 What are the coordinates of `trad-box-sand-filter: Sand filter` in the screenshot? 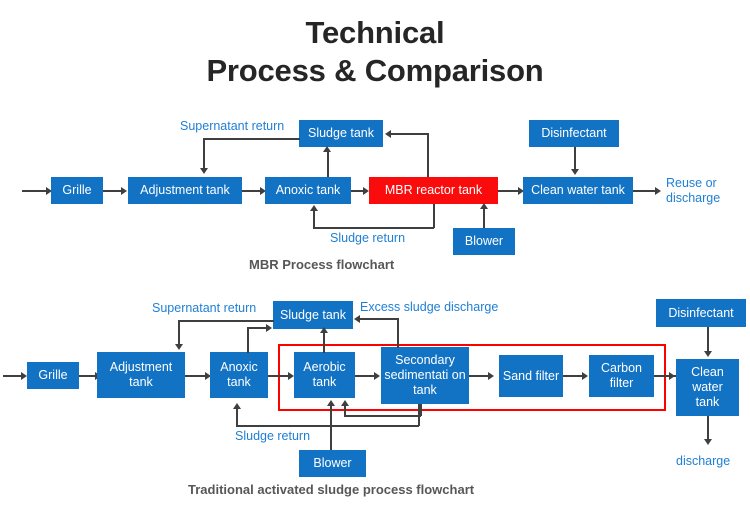 It's located at (531, 376).